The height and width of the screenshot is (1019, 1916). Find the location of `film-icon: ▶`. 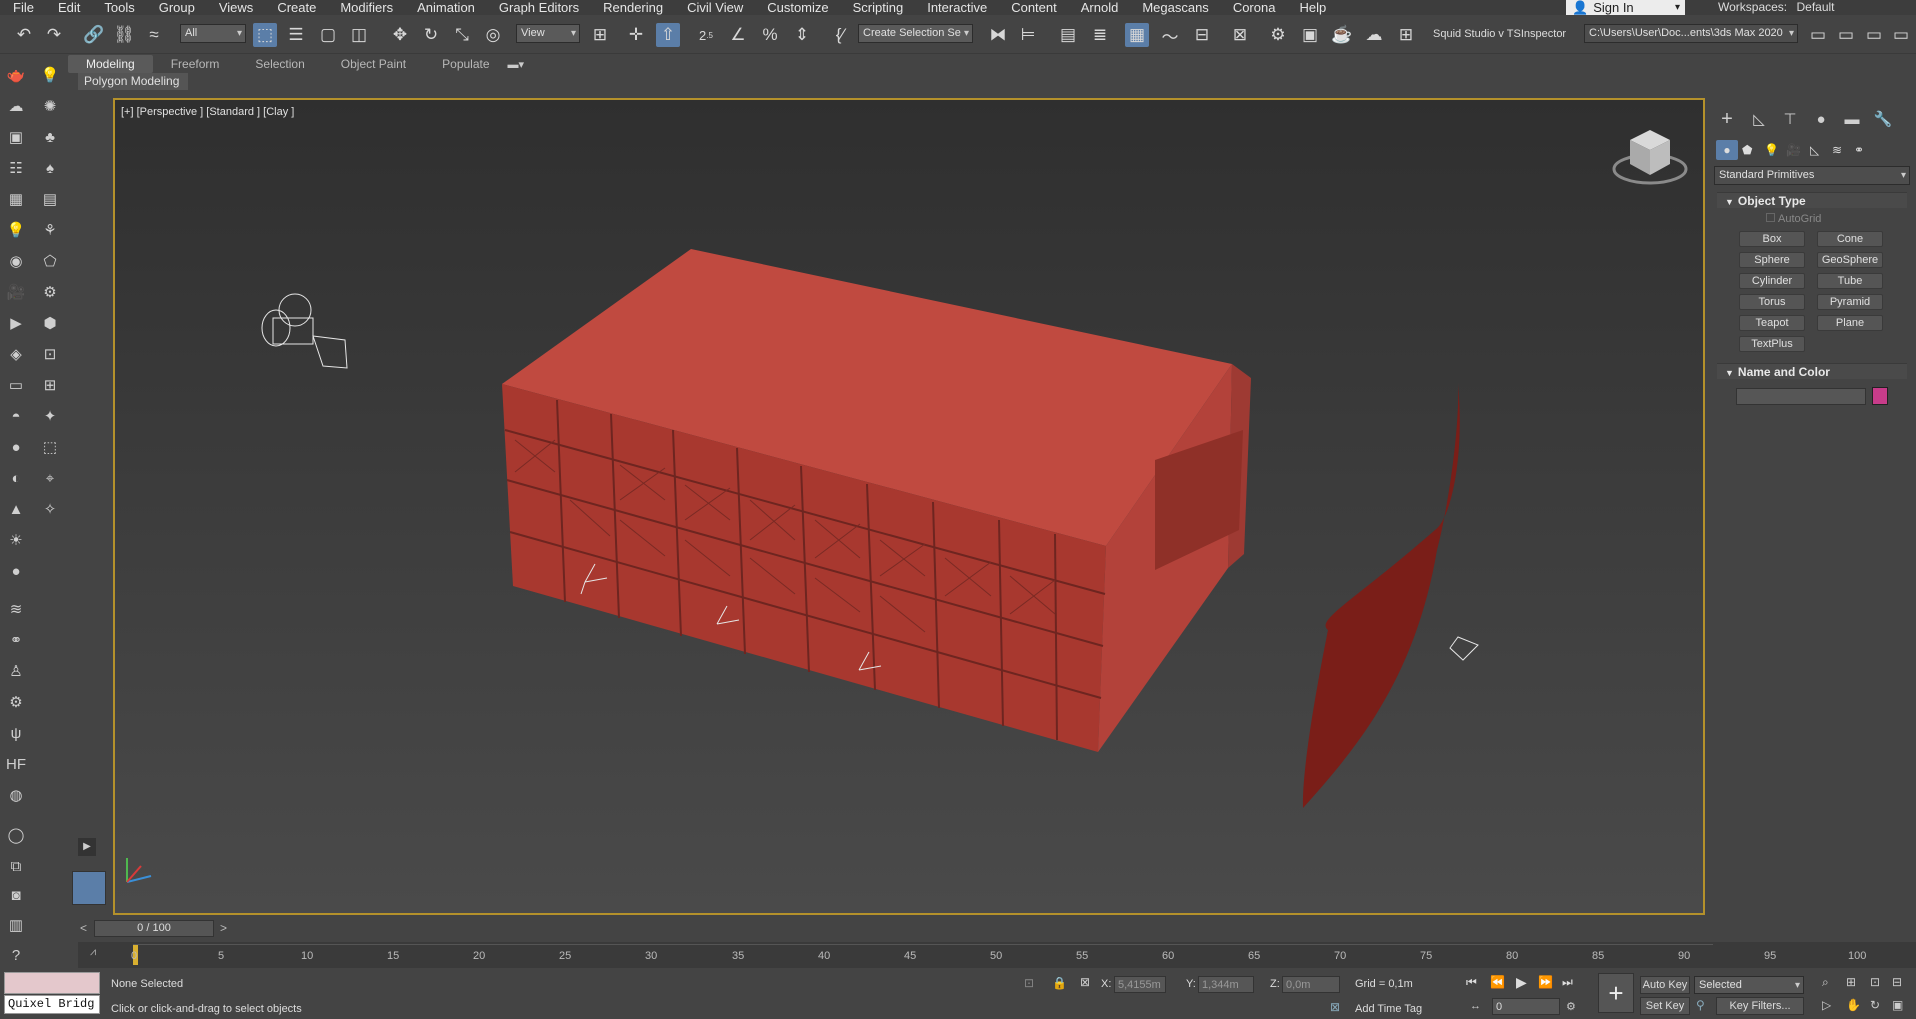

film-icon: ▶ is located at coordinates (16, 323).